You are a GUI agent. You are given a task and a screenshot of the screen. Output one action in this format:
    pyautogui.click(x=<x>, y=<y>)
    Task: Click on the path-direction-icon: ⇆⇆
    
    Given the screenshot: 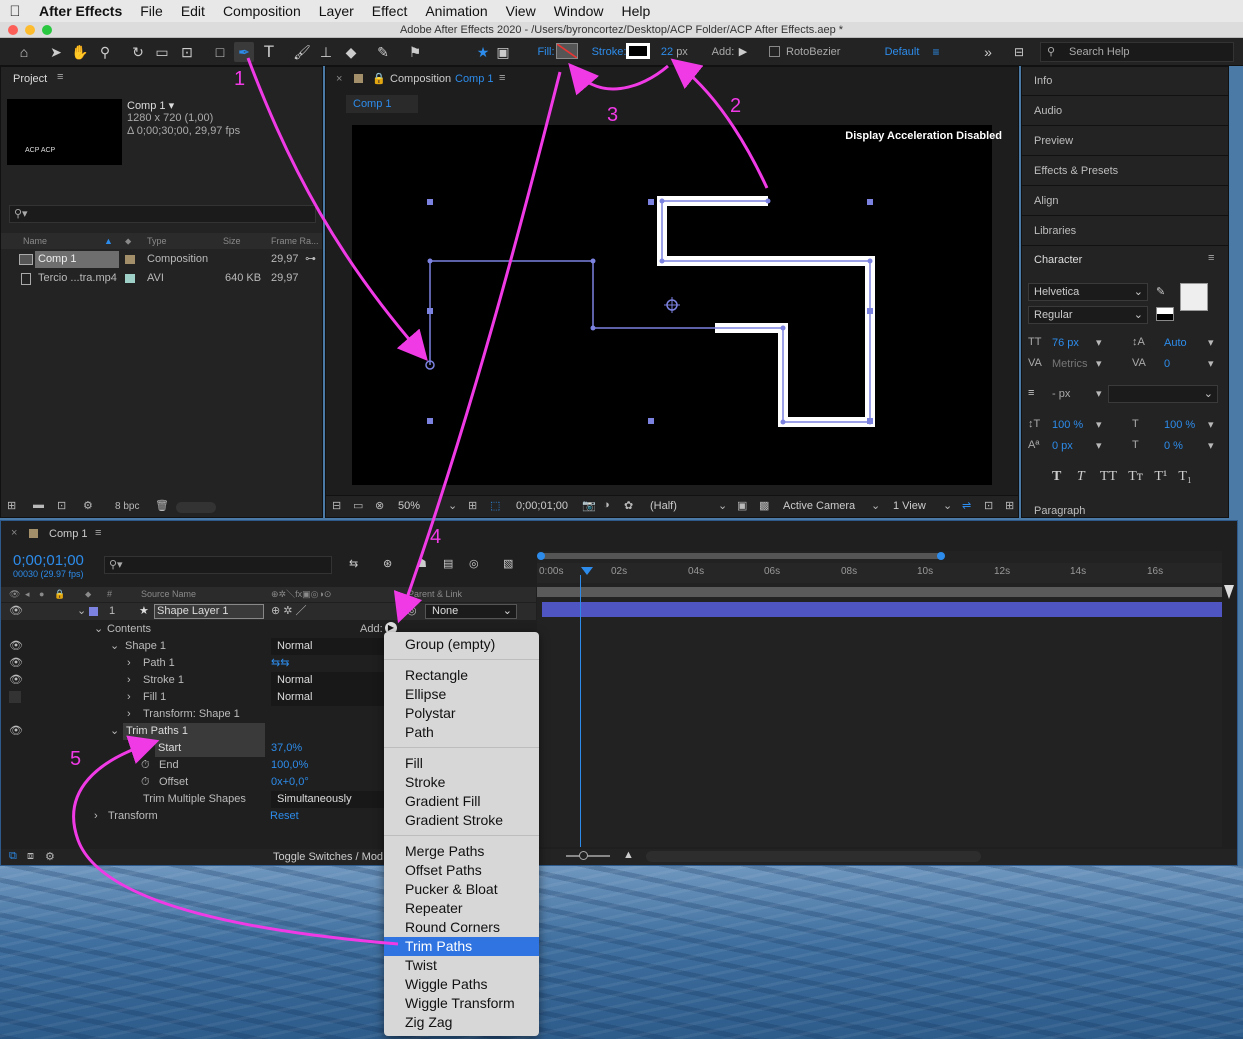 What is the action you would take?
    pyautogui.click(x=280, y=663)
    